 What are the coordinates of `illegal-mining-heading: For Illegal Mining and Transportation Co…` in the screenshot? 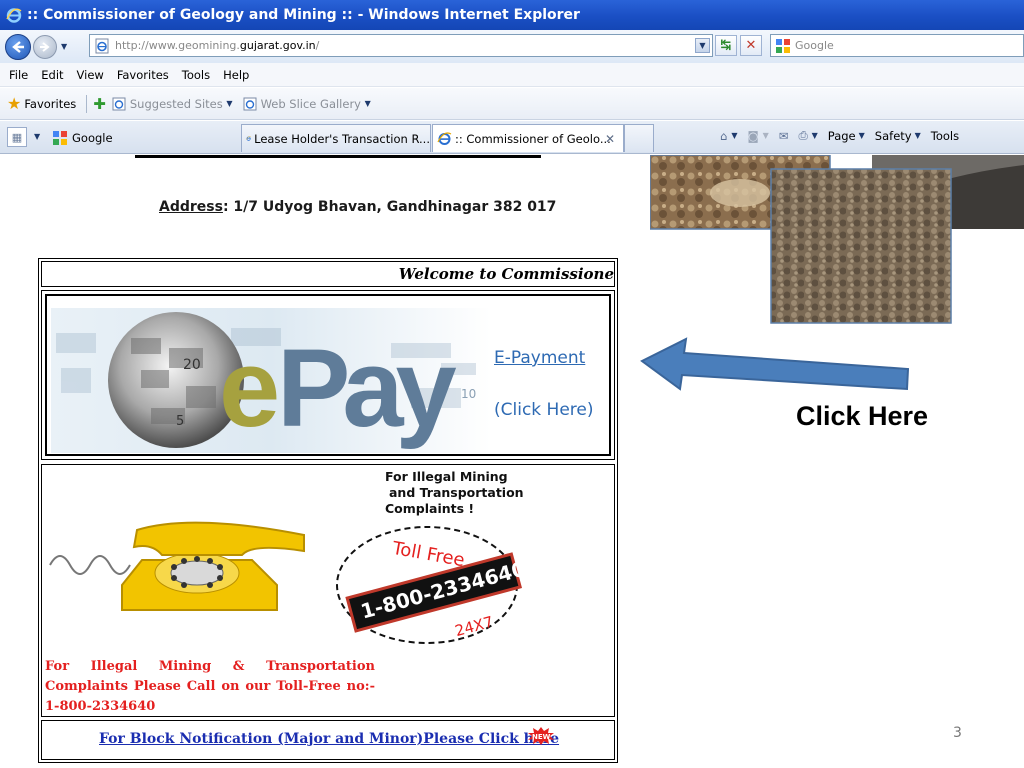 It's located at (454, 493).